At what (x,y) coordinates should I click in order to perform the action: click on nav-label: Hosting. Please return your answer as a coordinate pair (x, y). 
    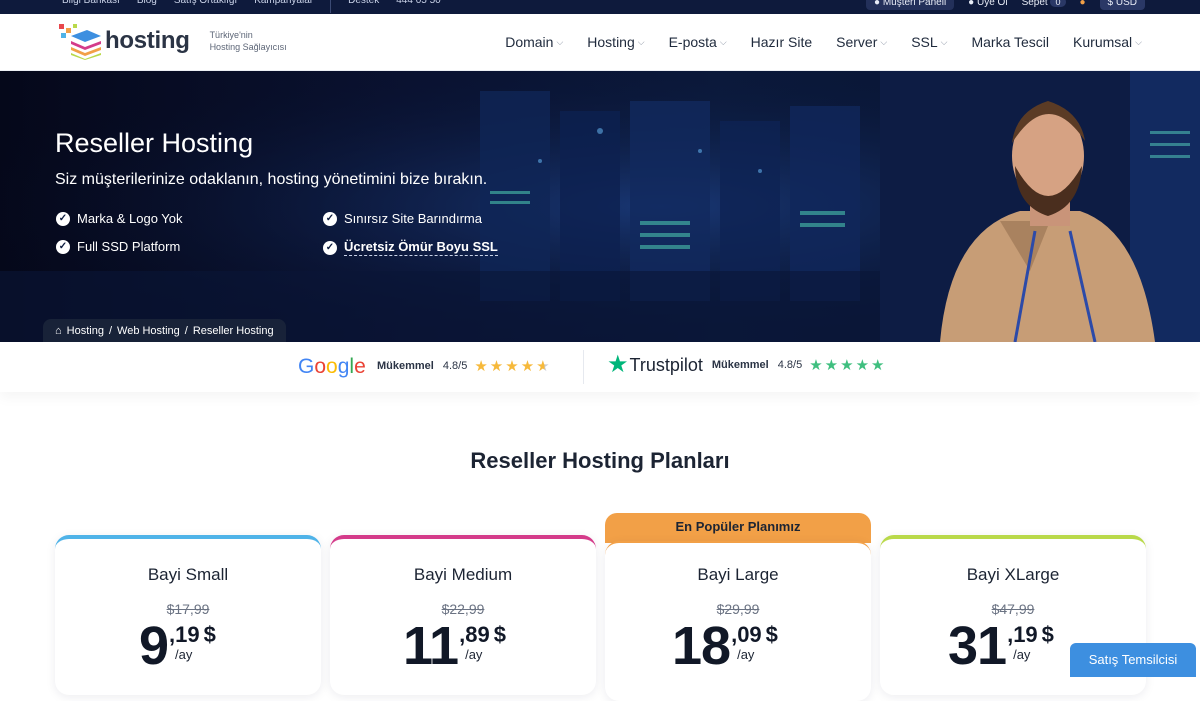
    Looking at the image, I should click on (611, 42).